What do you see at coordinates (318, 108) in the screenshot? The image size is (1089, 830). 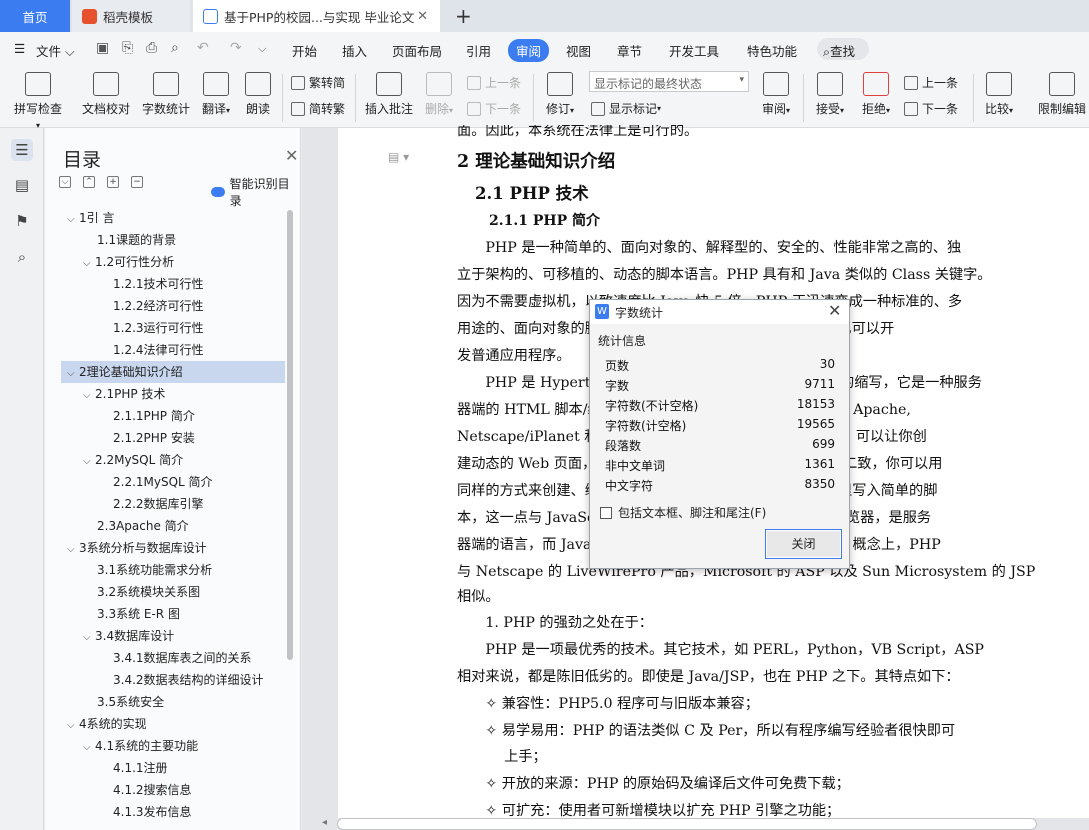 I see `simp-to-trad-button: 简转繁` at bounding box center [318, 108].